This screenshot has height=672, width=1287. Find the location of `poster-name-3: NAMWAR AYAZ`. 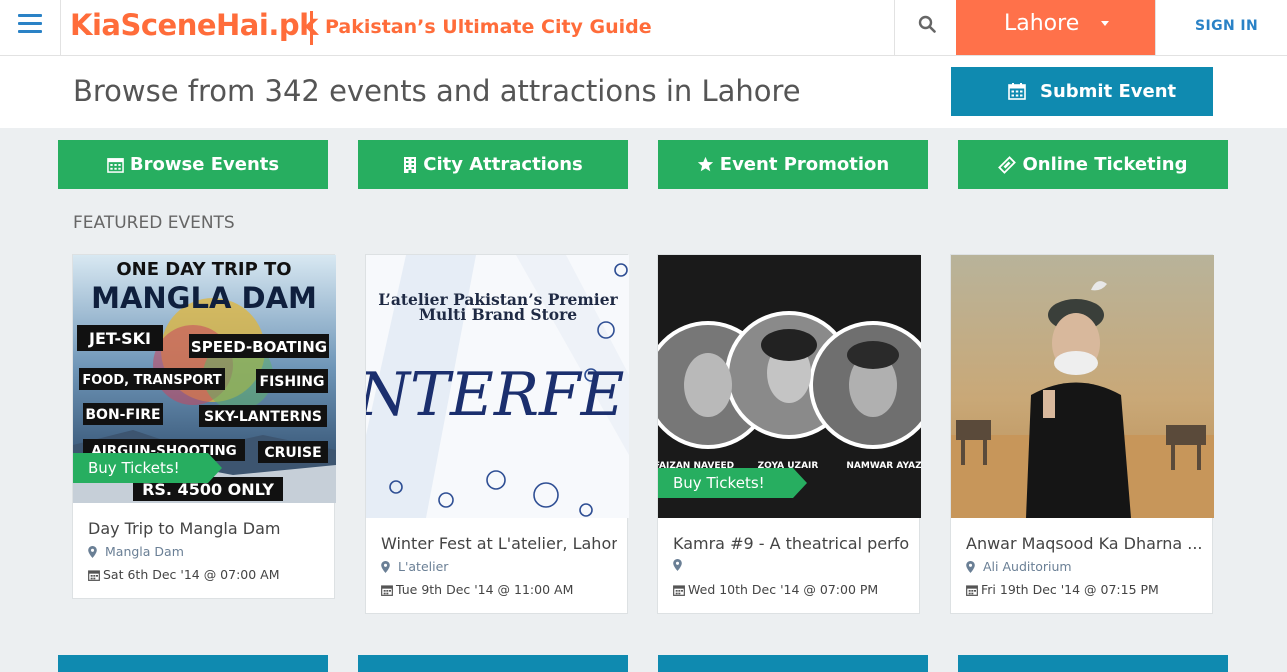

poster-name-3: NAMWAR AYAZ is located at coordinates (883, 466).